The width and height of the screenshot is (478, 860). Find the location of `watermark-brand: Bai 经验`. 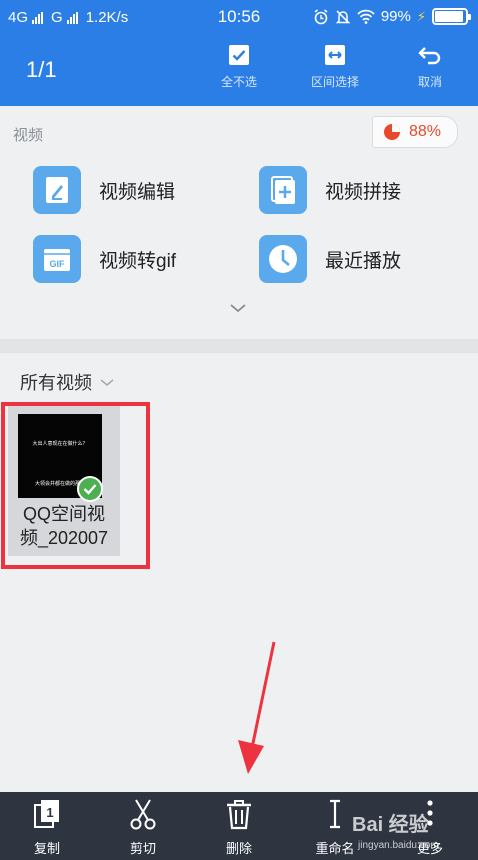

watermark-brand: Bai 经验 is located at coordinates (390, 825).